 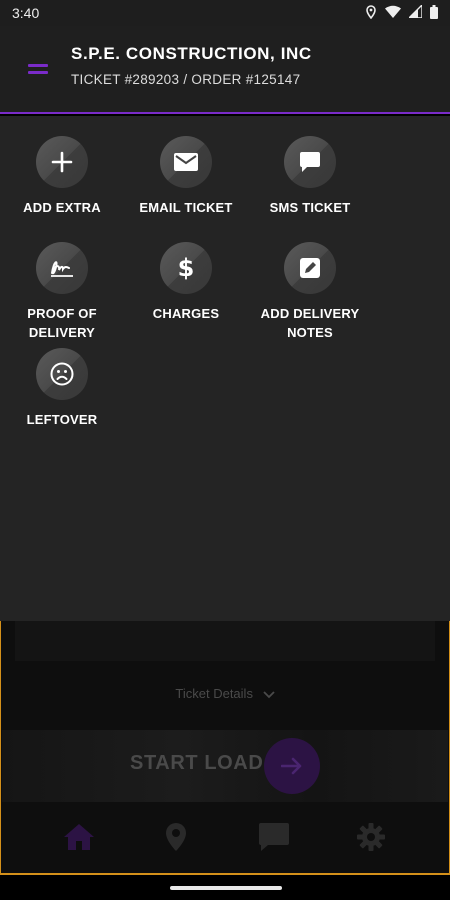 I want to click on start-load-button, so click(x=292, y=766).